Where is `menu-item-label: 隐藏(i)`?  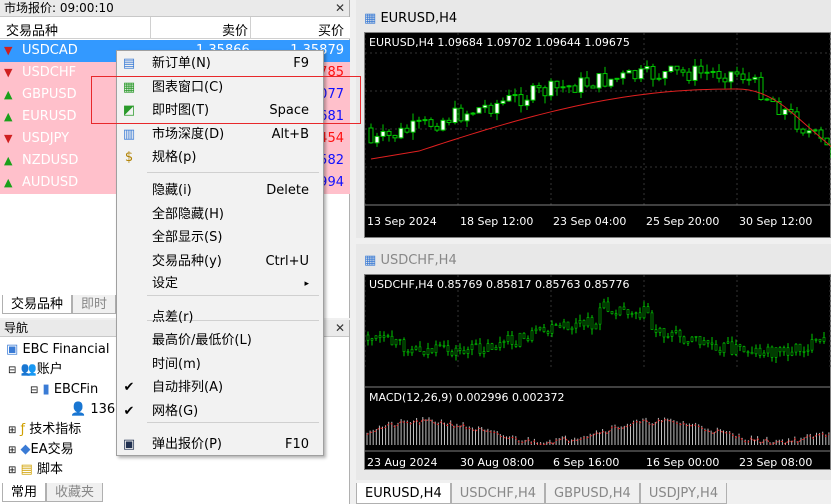 menu-item-label: 隐藏(i) is located at coordinates (172, 190).